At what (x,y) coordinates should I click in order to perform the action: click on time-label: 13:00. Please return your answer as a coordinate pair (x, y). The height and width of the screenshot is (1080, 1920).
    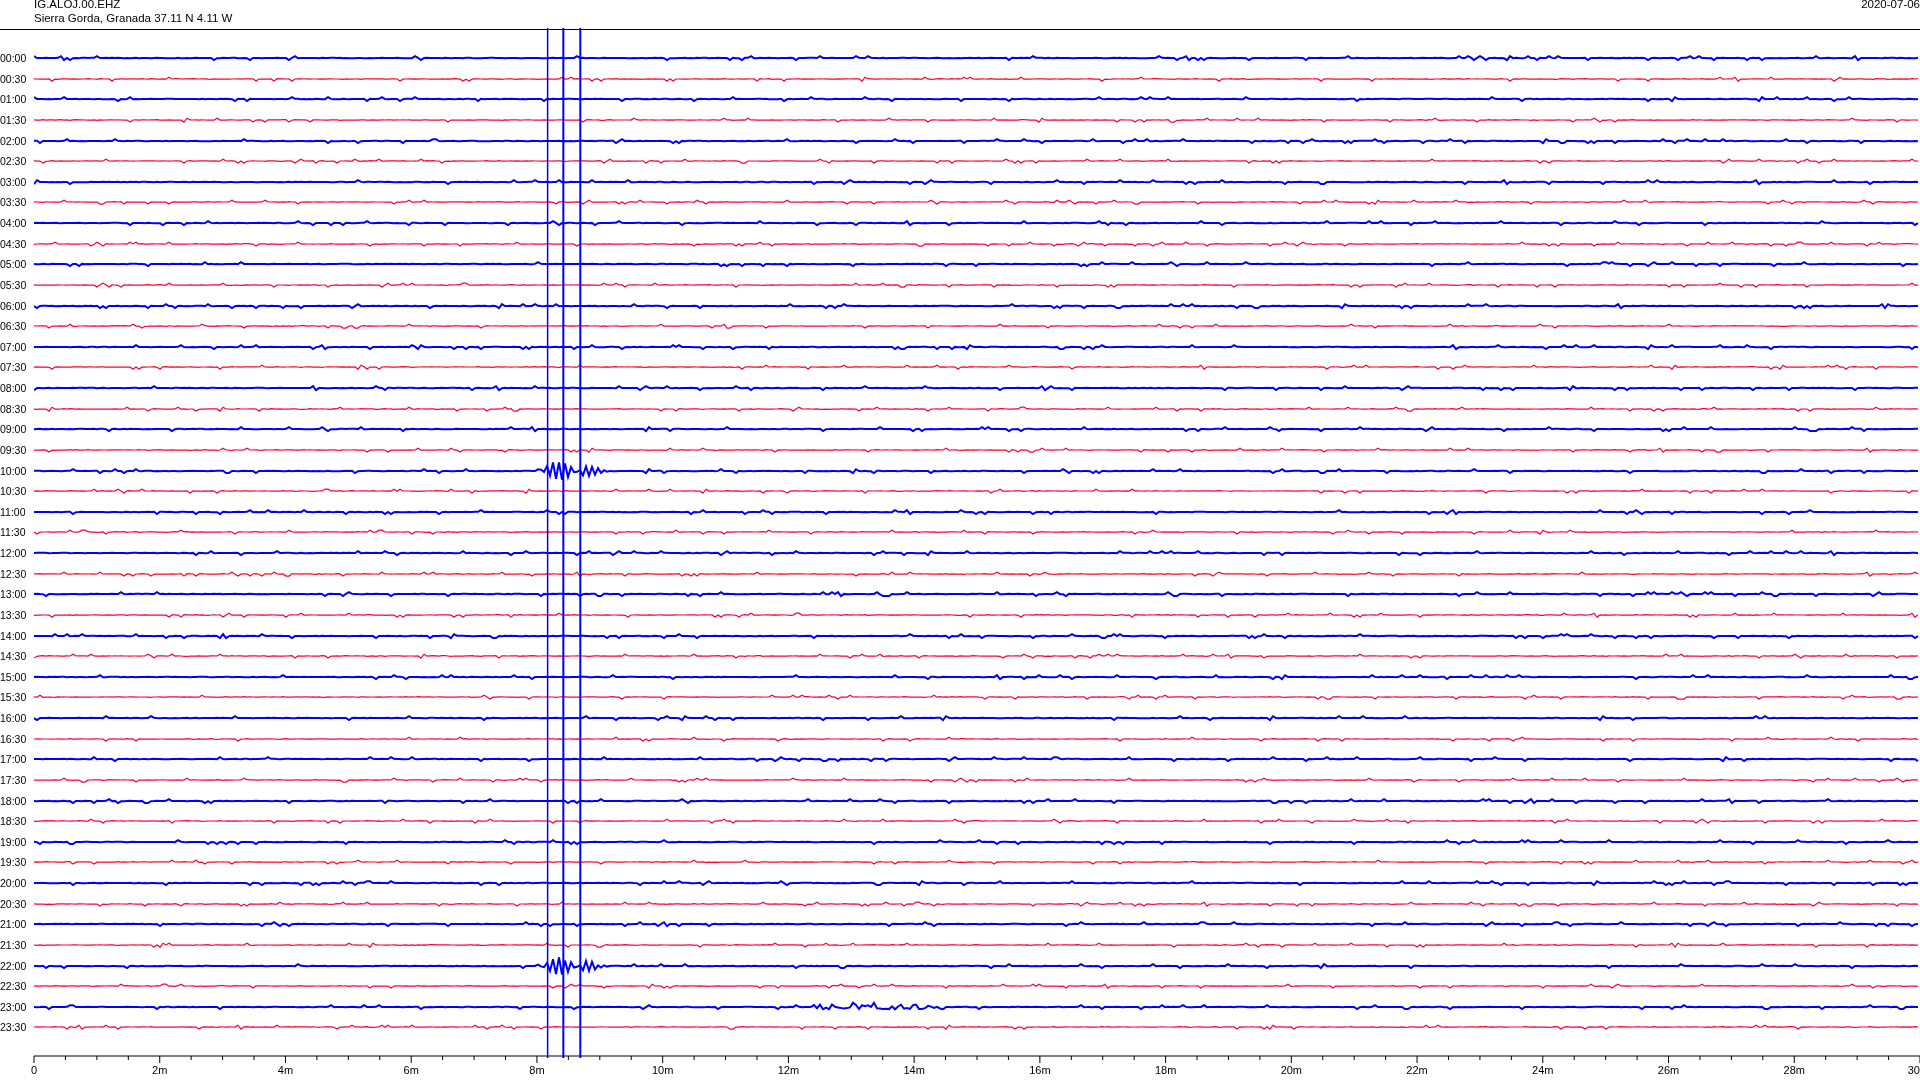
    Looking at the image, I should click on (14, 594).